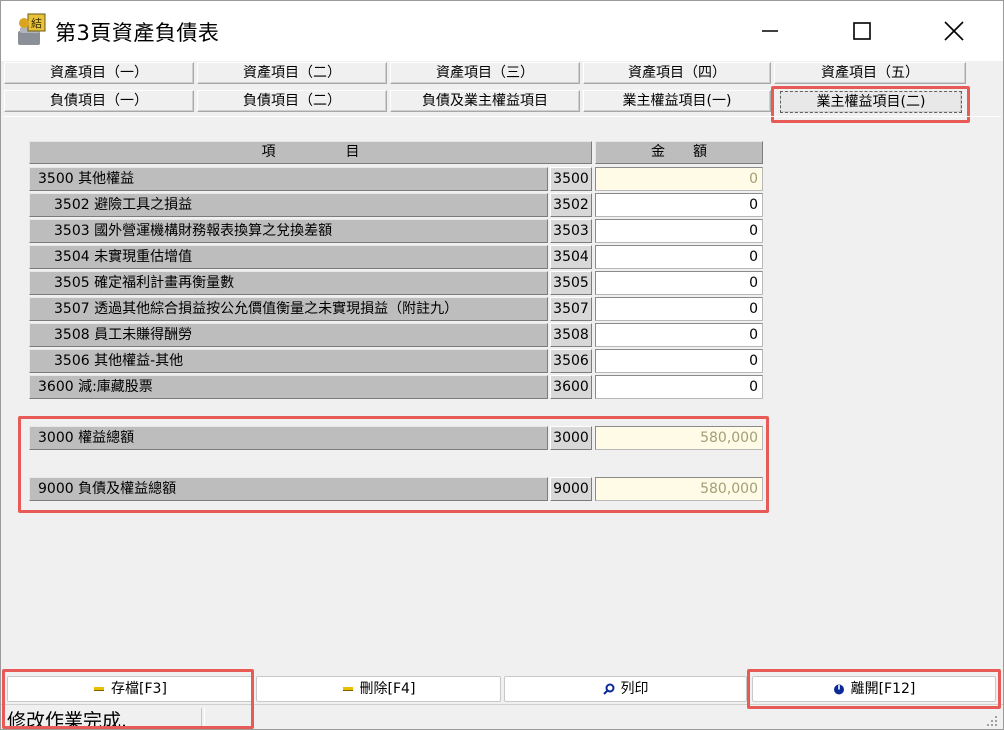 This screenshot has height=730, width=1004. I want to click on amount-3504: 0, so click(679, 257).